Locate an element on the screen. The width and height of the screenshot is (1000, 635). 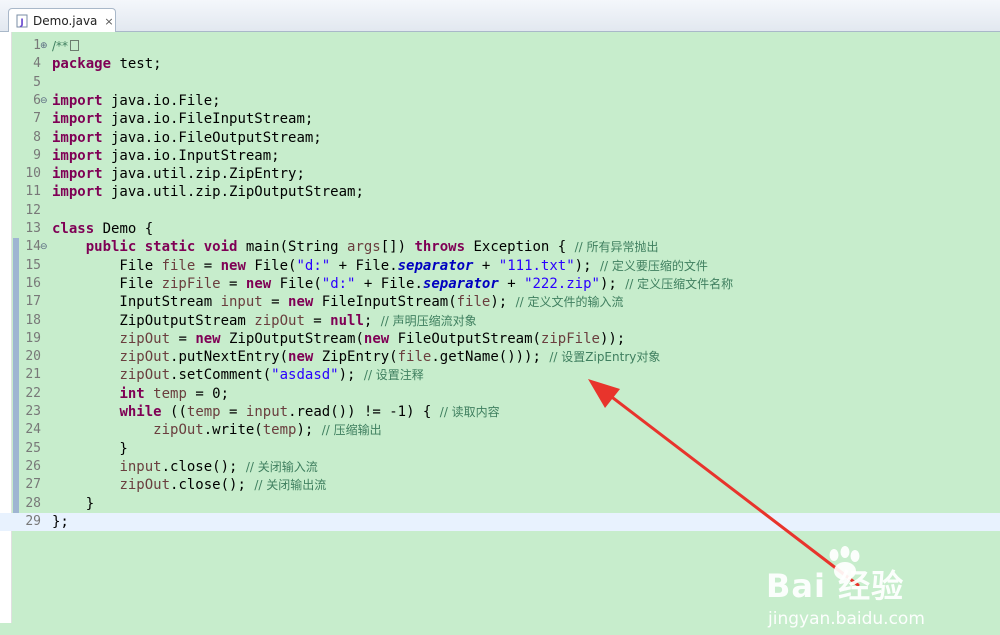
watermark-site: jingyan.baidu.com is located at coordinates (846, 619).